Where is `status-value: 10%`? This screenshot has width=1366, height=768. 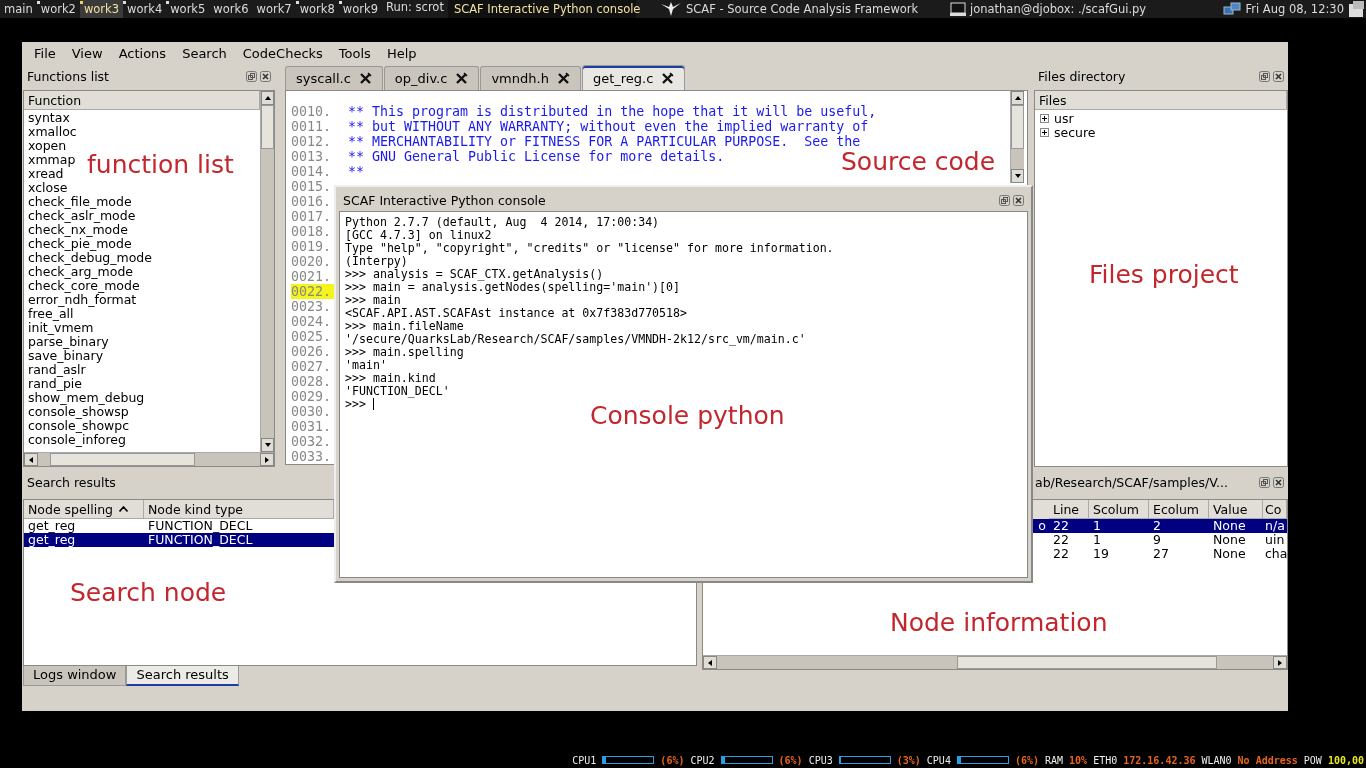
status-value: 10% is located at coordinates (1078, 760).